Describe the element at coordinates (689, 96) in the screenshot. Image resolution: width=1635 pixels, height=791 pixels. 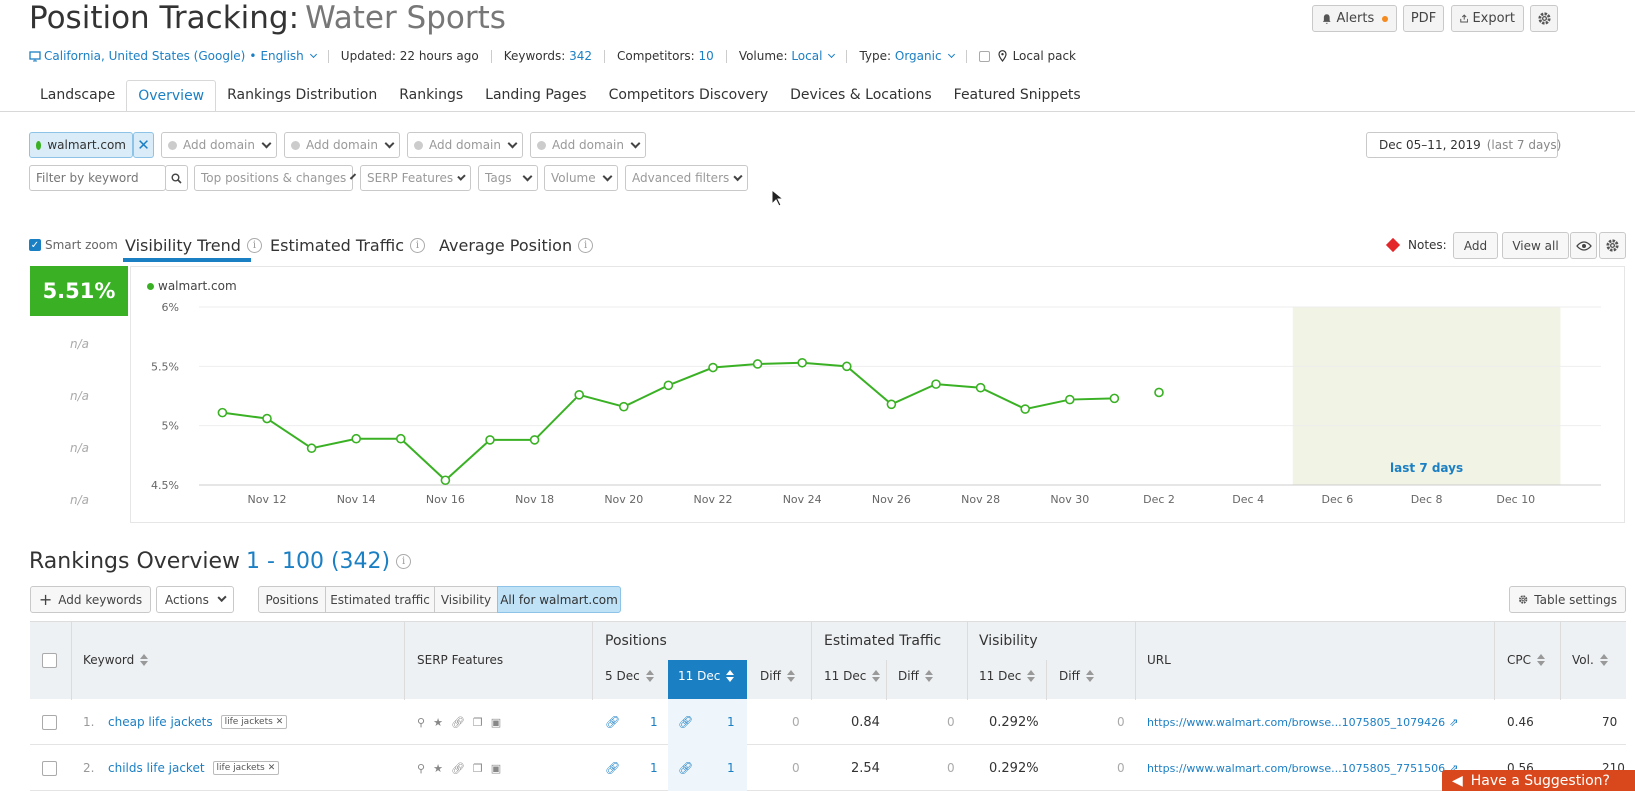
I see `tab-competitors-discovery: Competitors Discovery` at that location.